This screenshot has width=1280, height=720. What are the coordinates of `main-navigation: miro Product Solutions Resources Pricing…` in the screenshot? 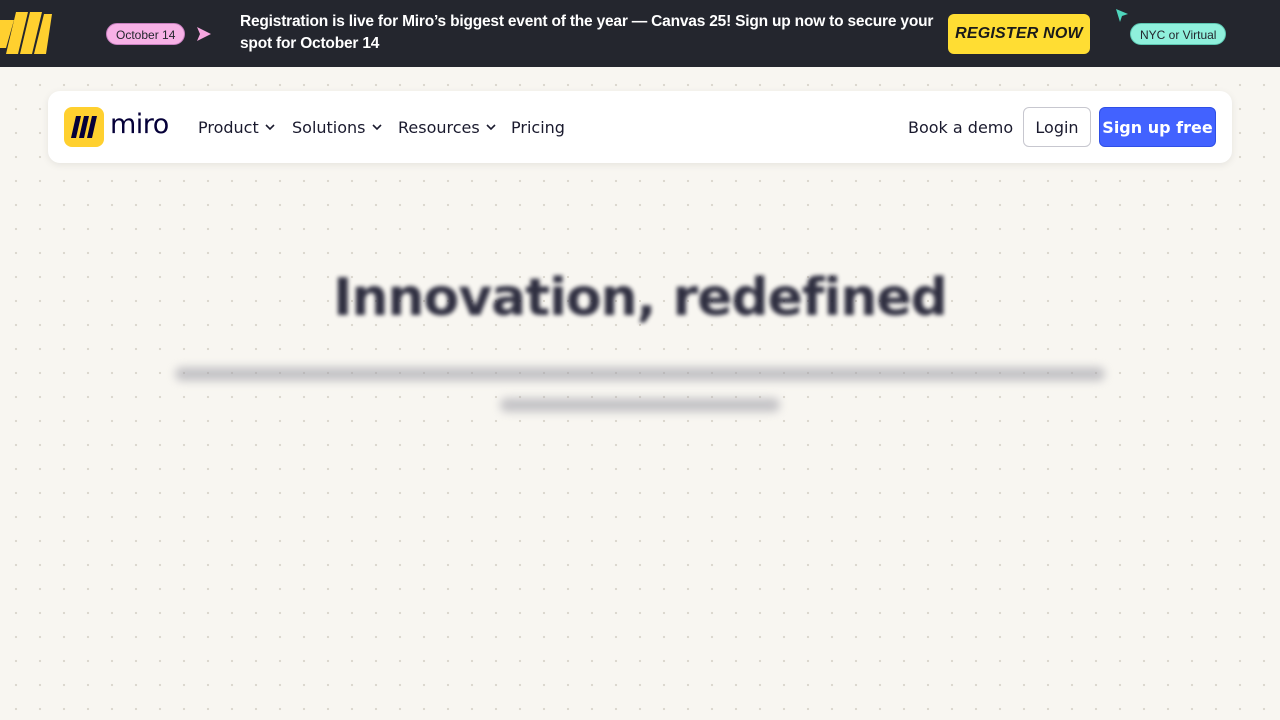 It's located at (640, 127).